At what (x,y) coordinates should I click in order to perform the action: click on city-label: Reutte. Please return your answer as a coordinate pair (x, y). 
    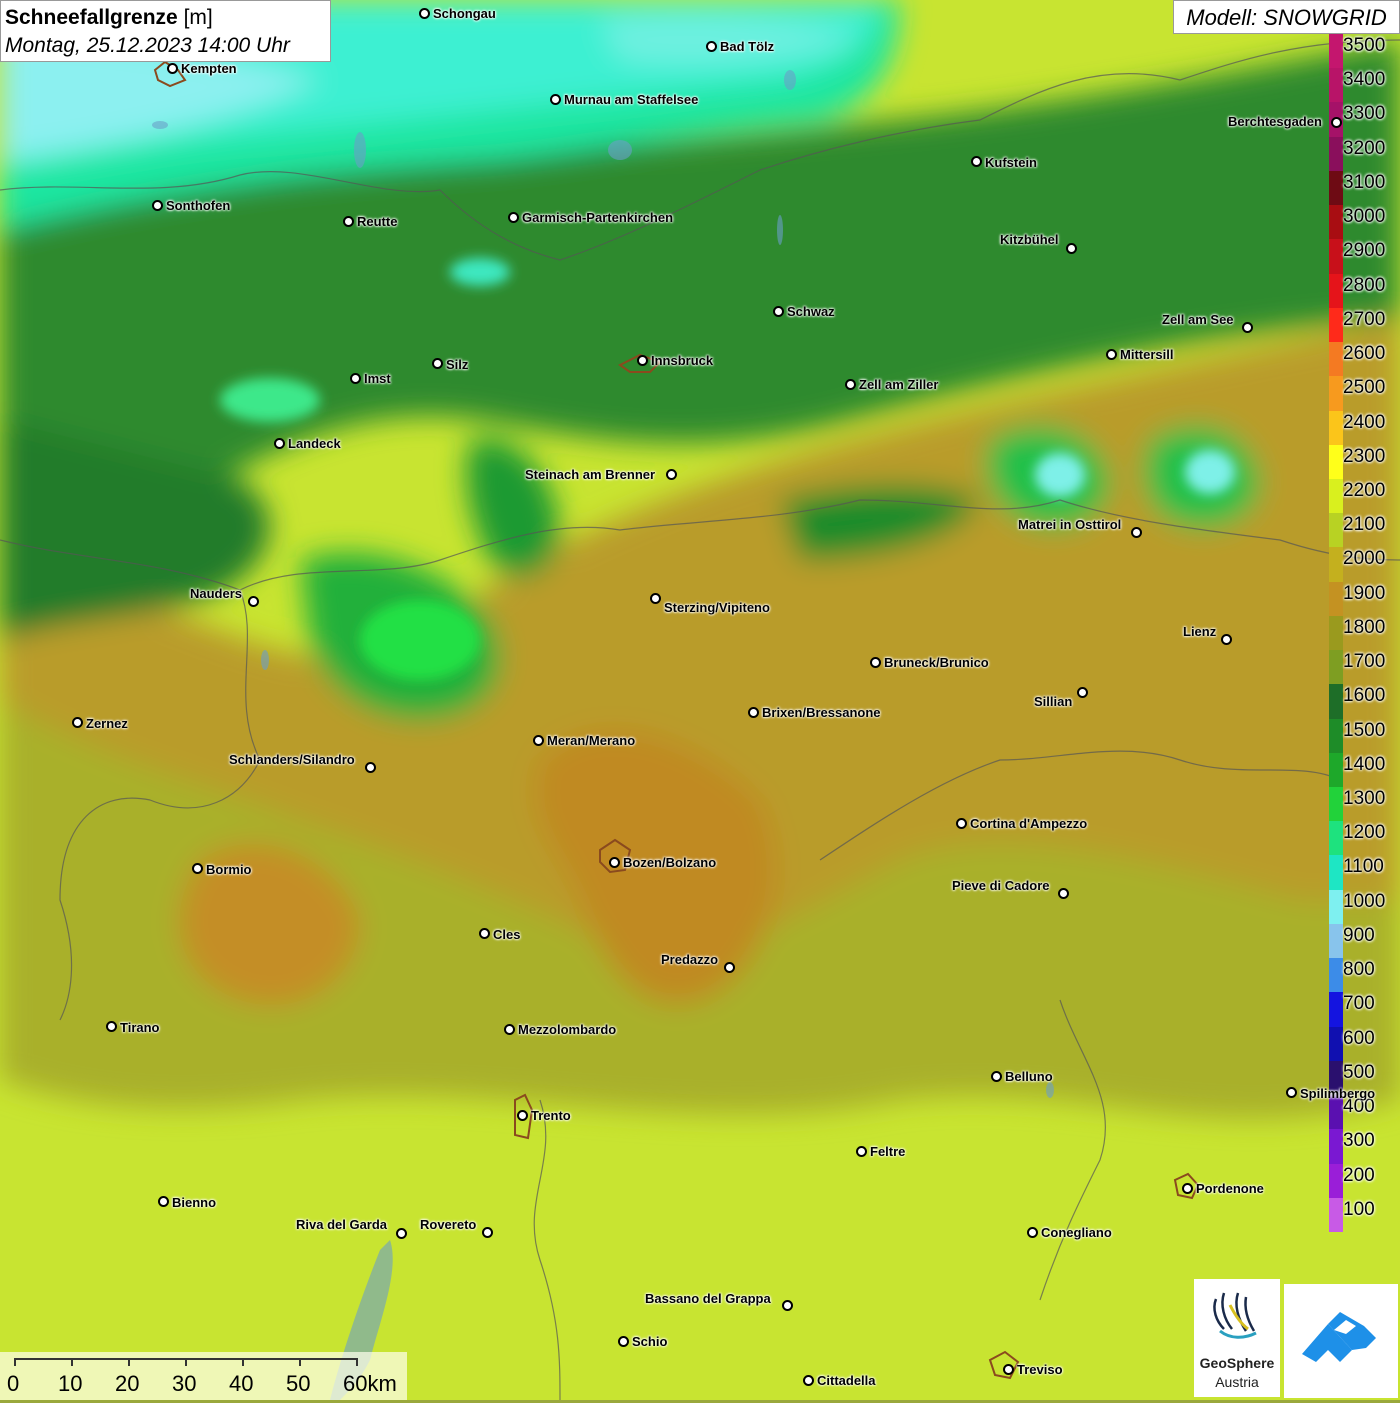
    Looking at the image, I should click on (377, 221).